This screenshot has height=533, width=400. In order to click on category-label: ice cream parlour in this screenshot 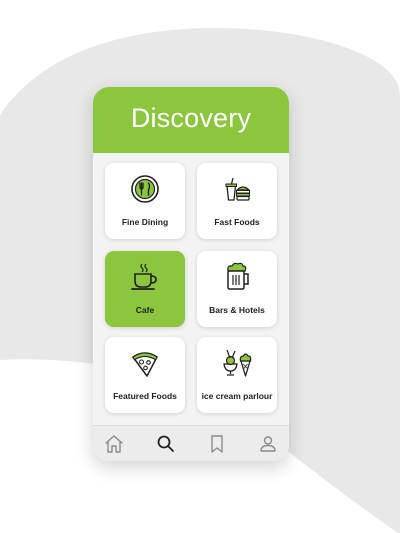, I will do `click(237, 396)`.